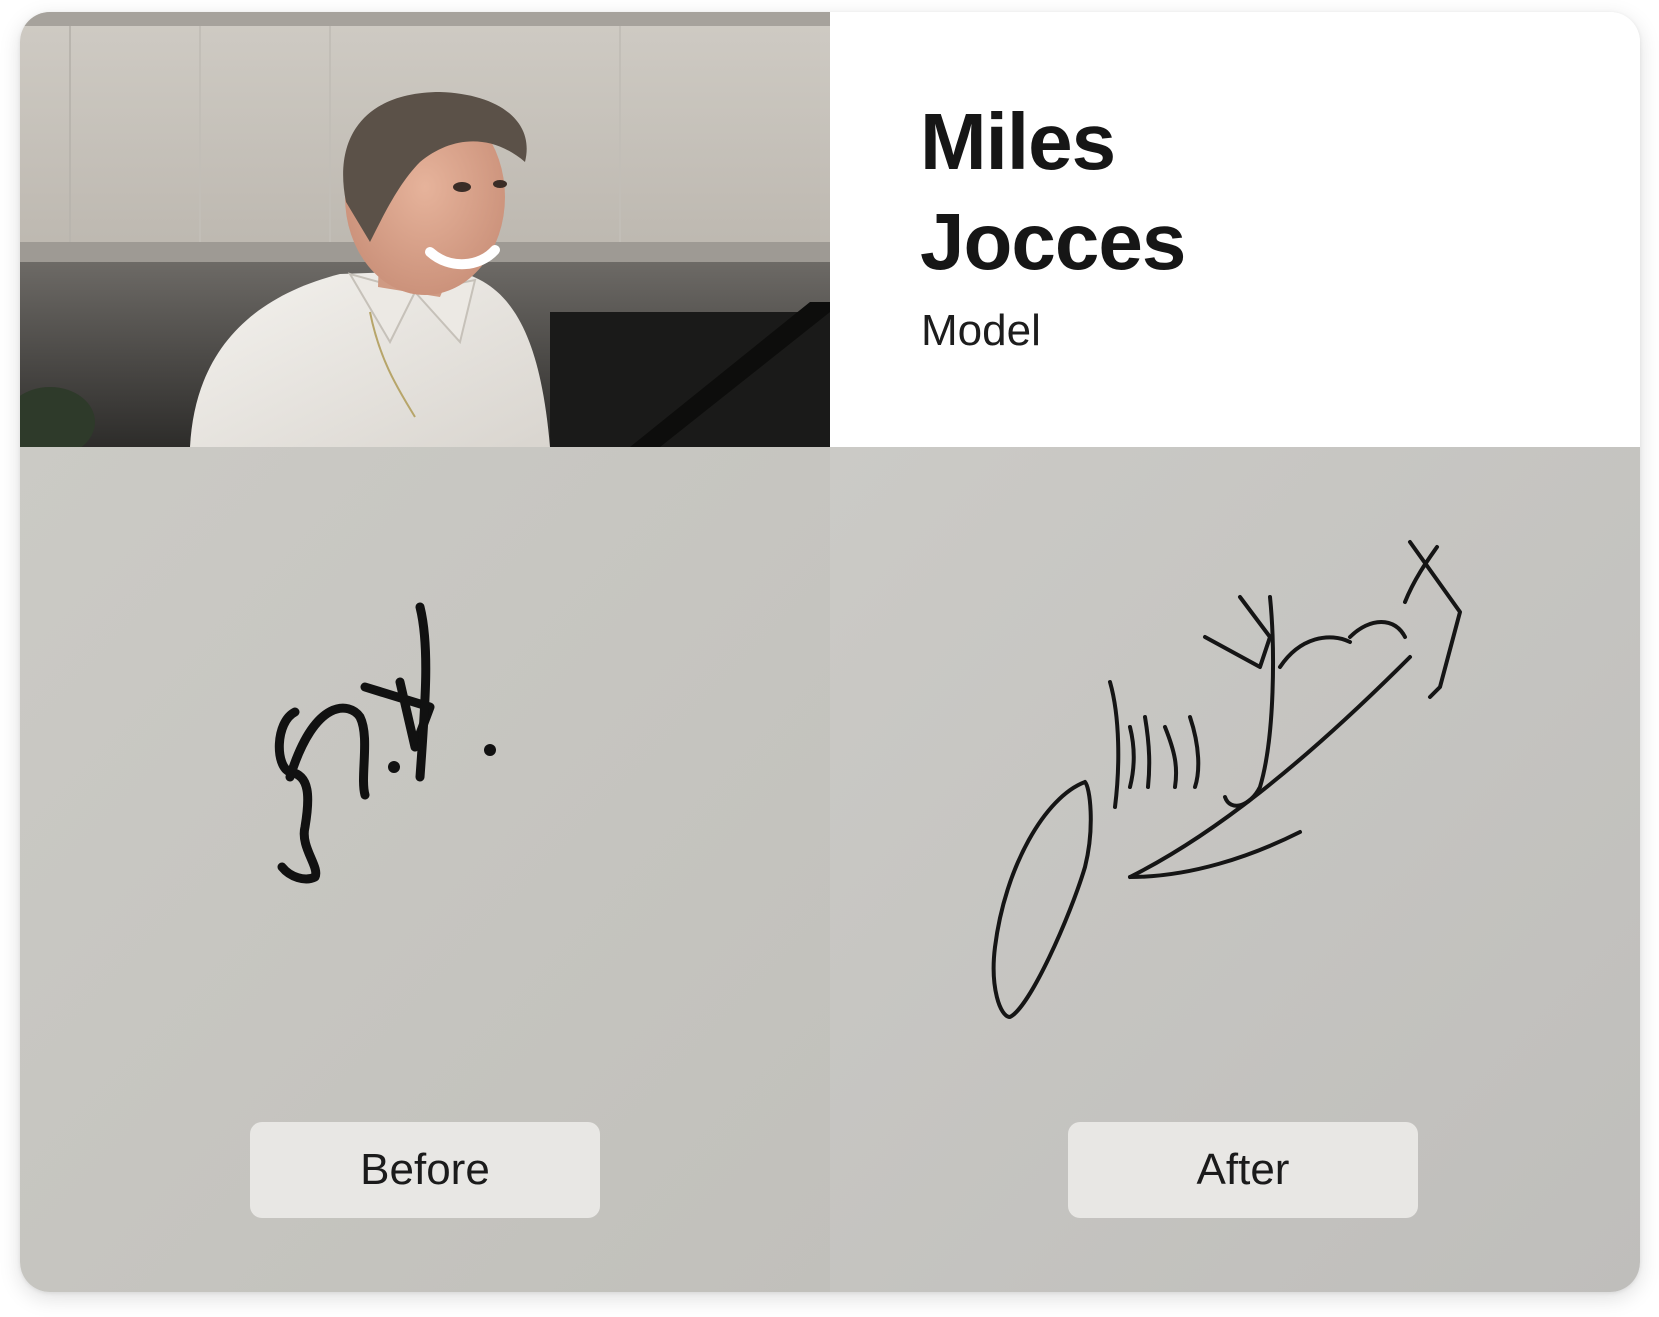 The image size is (1659, 1317). Describe the element at coordinates (981, 330) in the screenshot. I see `profile-role: Model` at that location.